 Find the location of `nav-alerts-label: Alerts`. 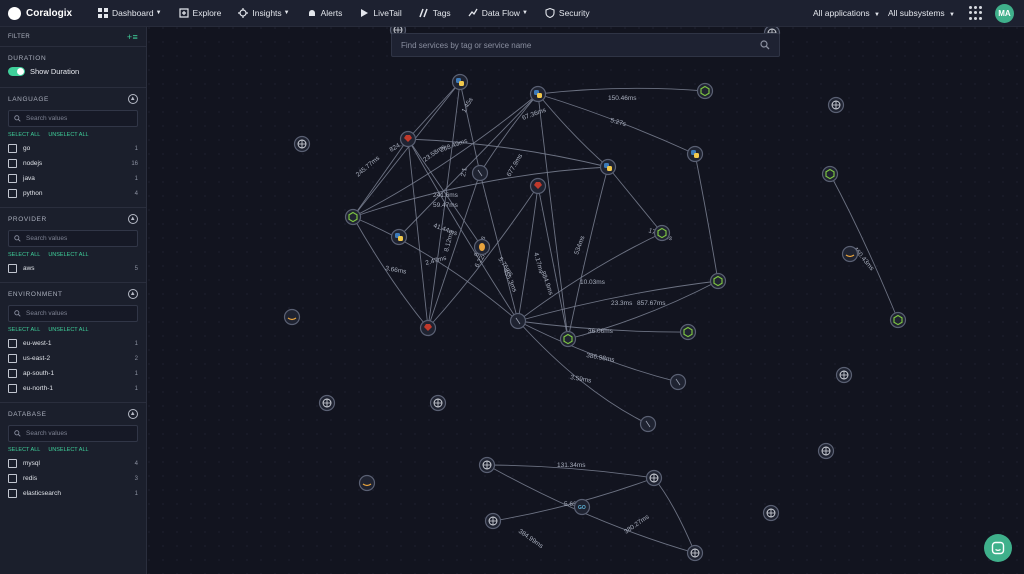

nav-alerts-label: Alerts is located at coordinates (331, 13).